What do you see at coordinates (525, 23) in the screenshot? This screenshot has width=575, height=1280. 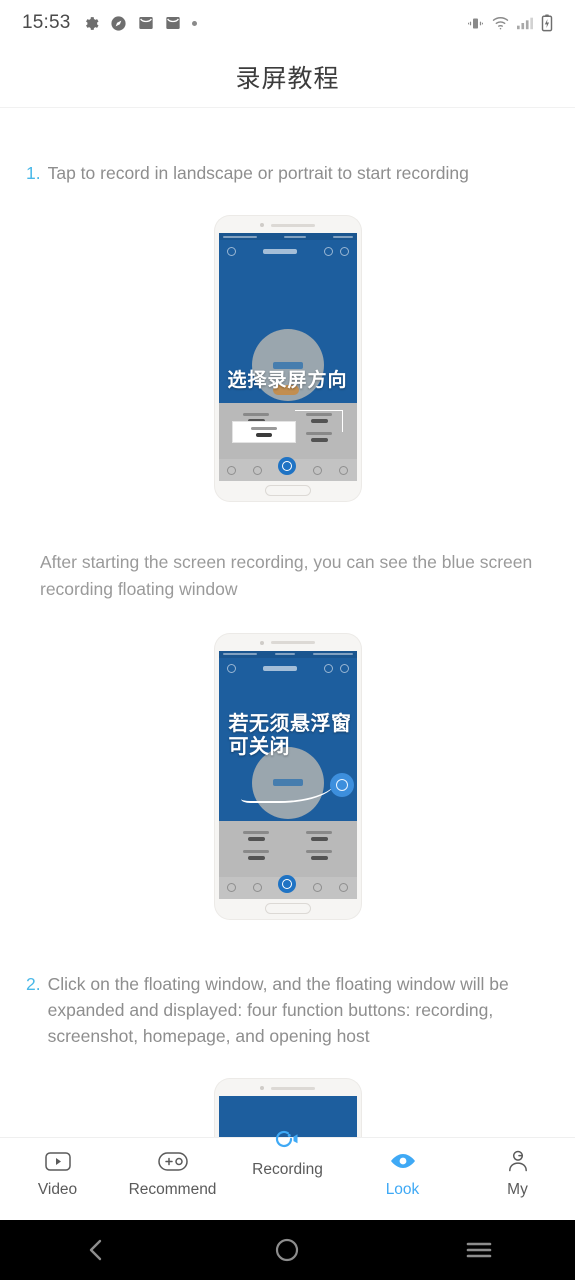 I see `signal-icon` at bounding box center [525, 23].